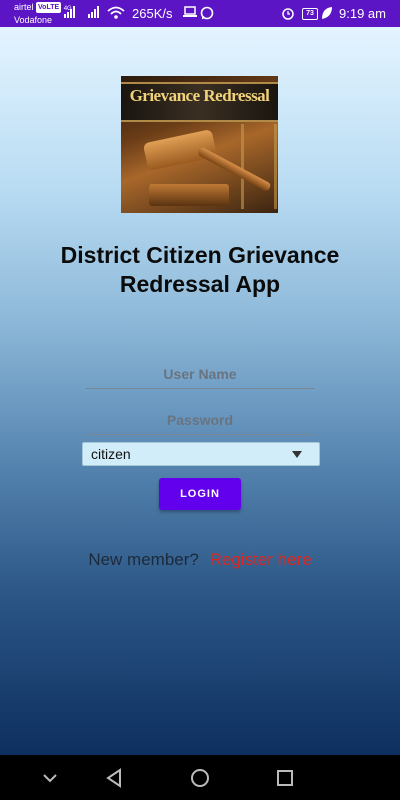 This screenshot has width=400, height=800. I want to click on carrier-vodafone: Vodafone, so click(33, 20).